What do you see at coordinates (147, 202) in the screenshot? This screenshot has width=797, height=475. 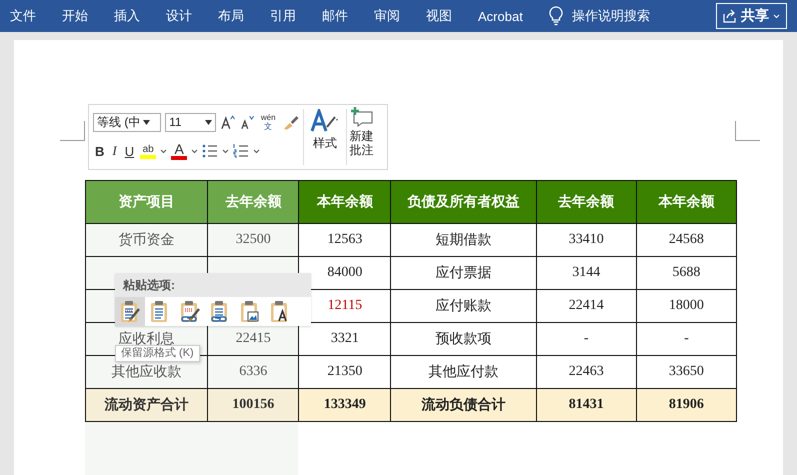 I see `column-header: 资产项目` at bounding box center [147, 202].